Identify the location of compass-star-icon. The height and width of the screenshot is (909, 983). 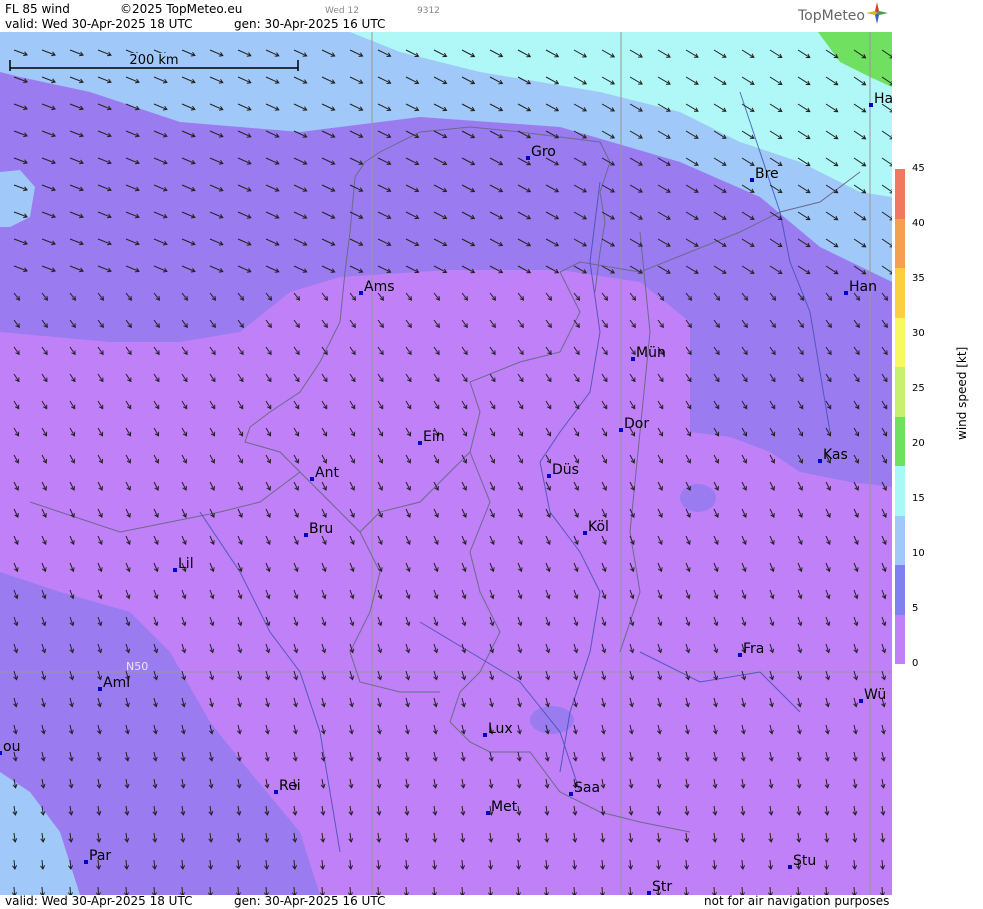
(877, 13).